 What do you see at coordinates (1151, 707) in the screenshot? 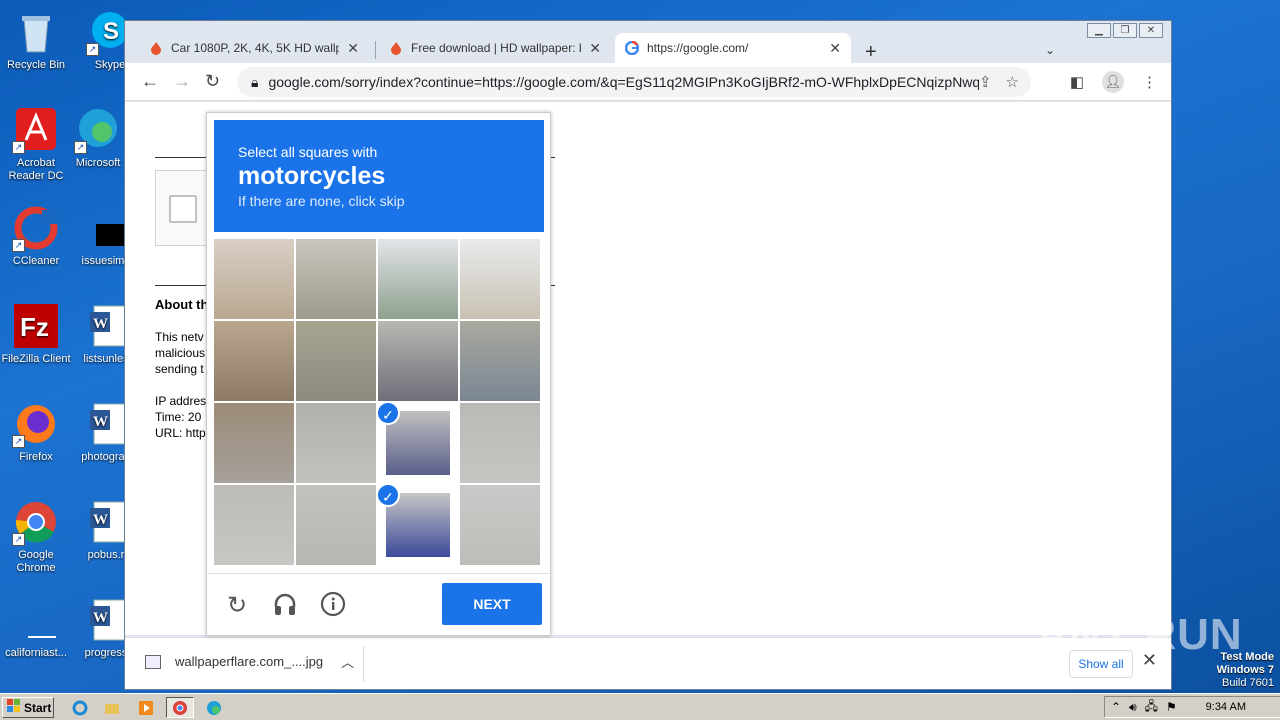
I see `network-icon: 🖧︎` at bounding box center [1151, 707].